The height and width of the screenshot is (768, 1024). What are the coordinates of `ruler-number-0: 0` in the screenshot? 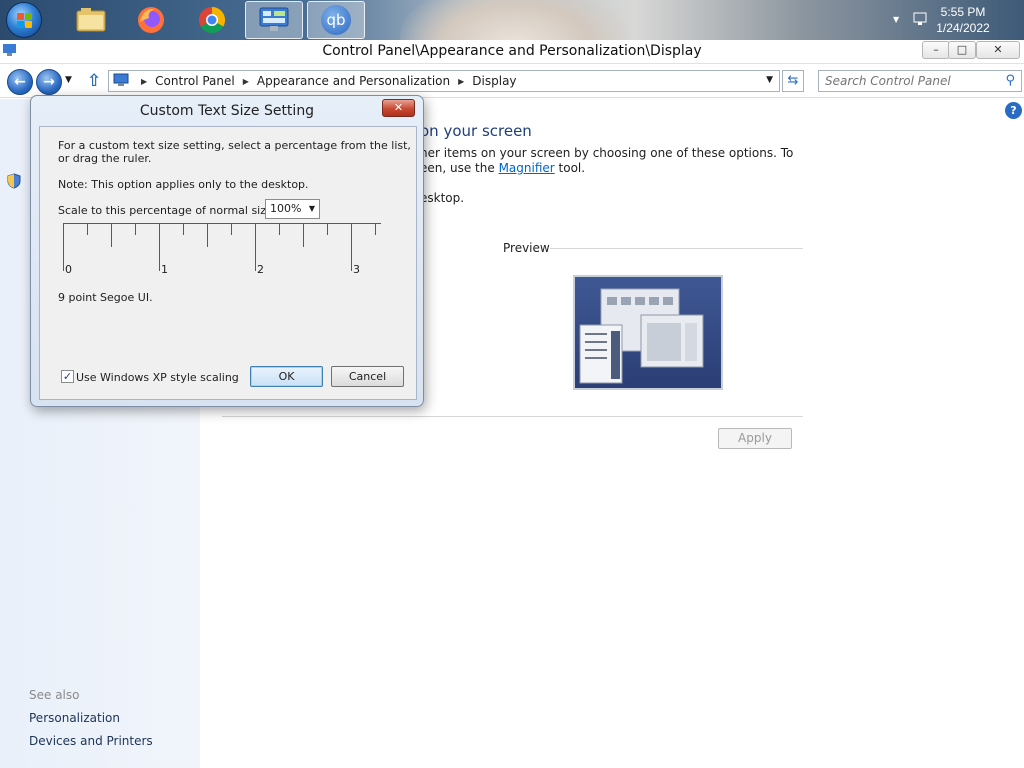 It's located at (68, 269).